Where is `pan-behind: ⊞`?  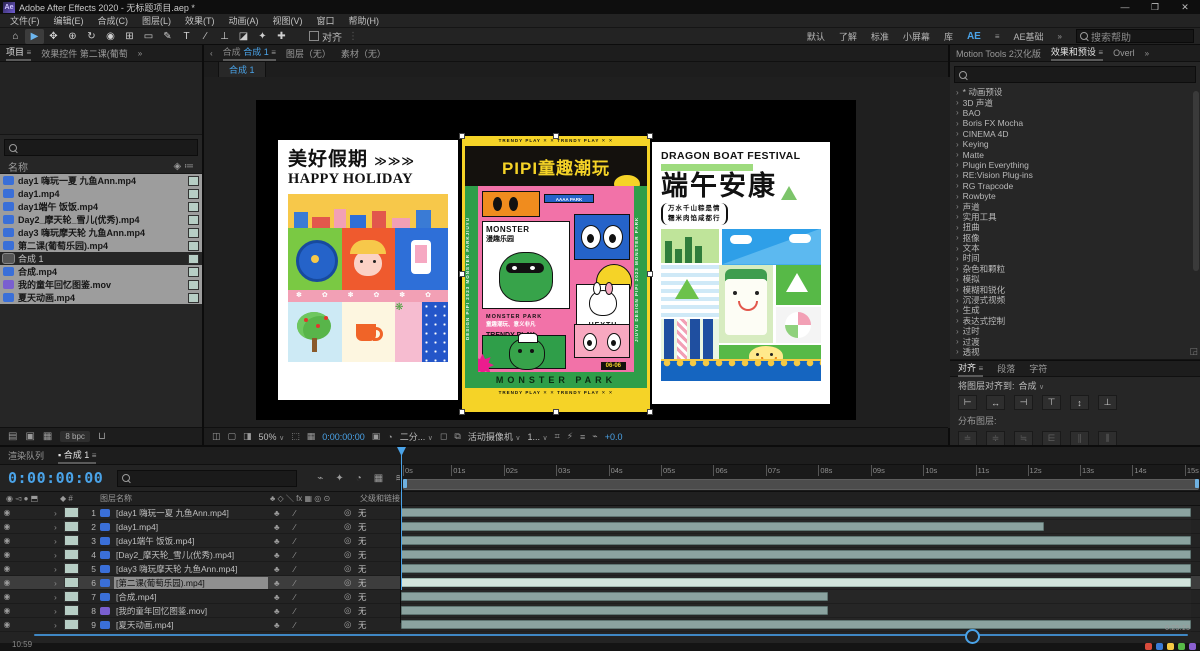 pan-behind: ⊞ is located at coordinates (129, 36).